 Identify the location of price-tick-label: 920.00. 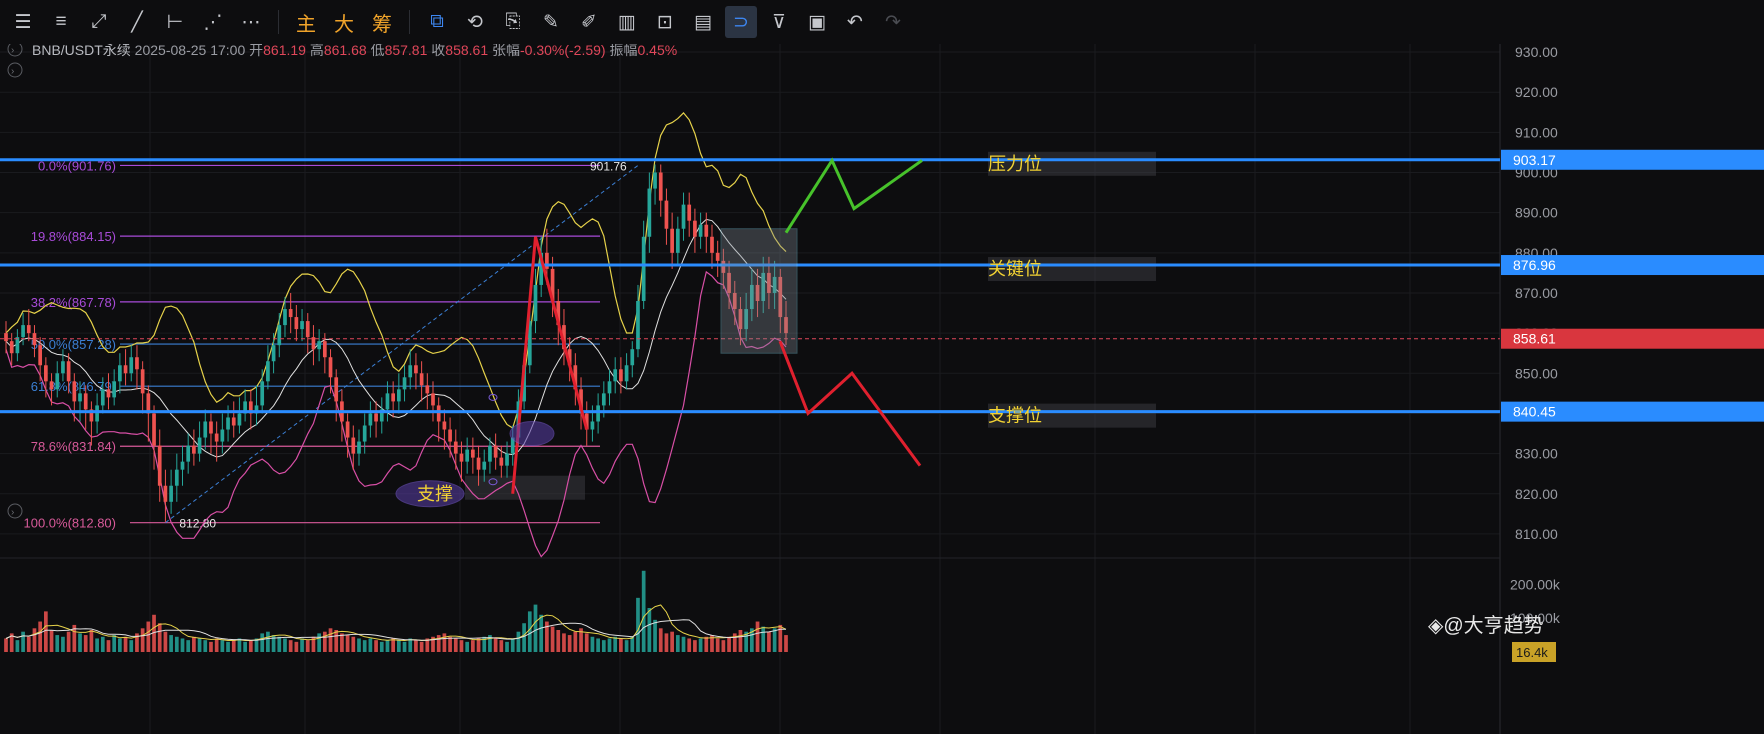
(1536, 92).